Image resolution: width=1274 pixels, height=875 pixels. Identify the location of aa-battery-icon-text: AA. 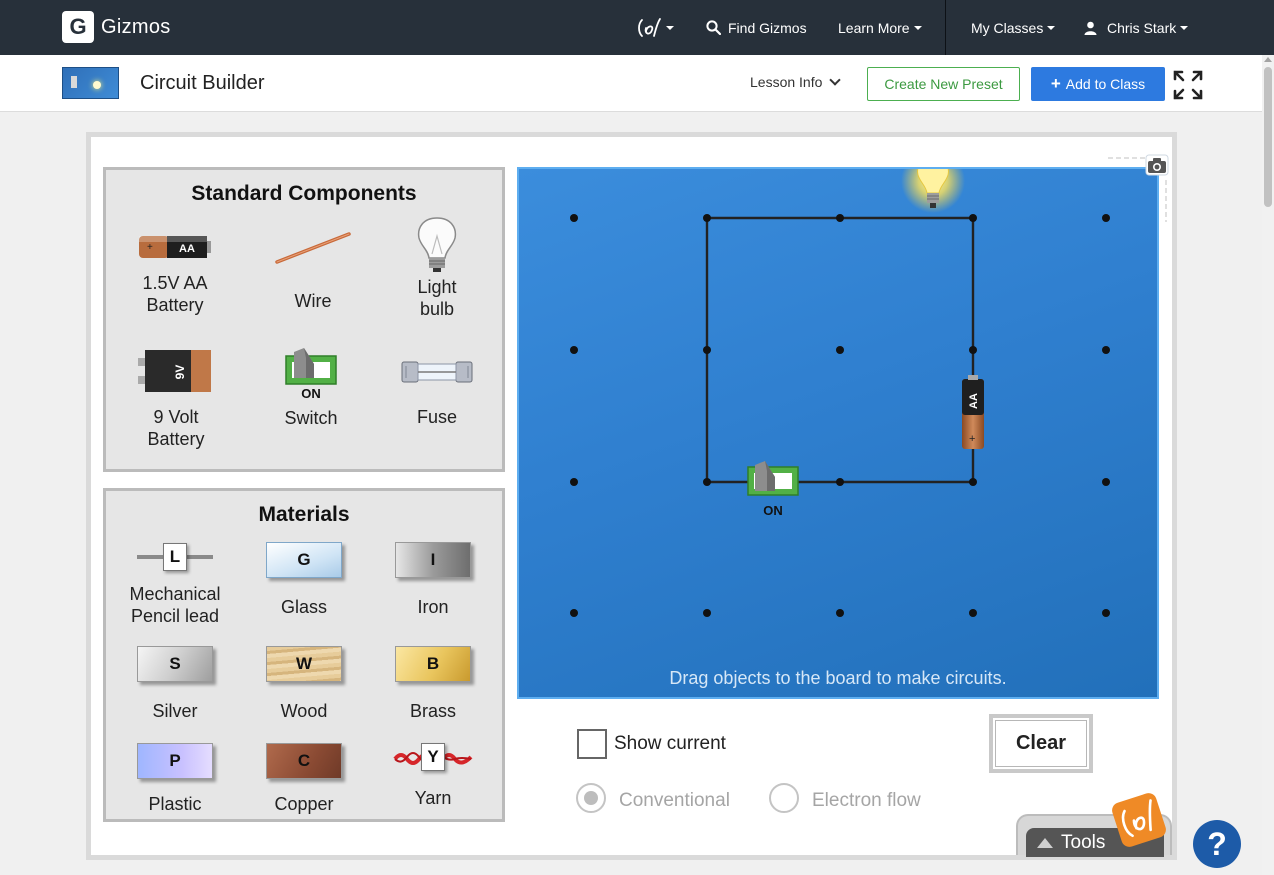
(187, 249).